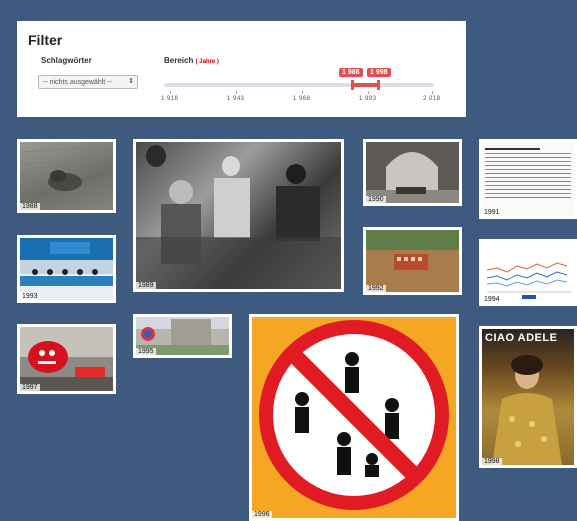  Describe the element at coordinates (492, 461) in the screenshot. I see `year-label: 1998` at that location.